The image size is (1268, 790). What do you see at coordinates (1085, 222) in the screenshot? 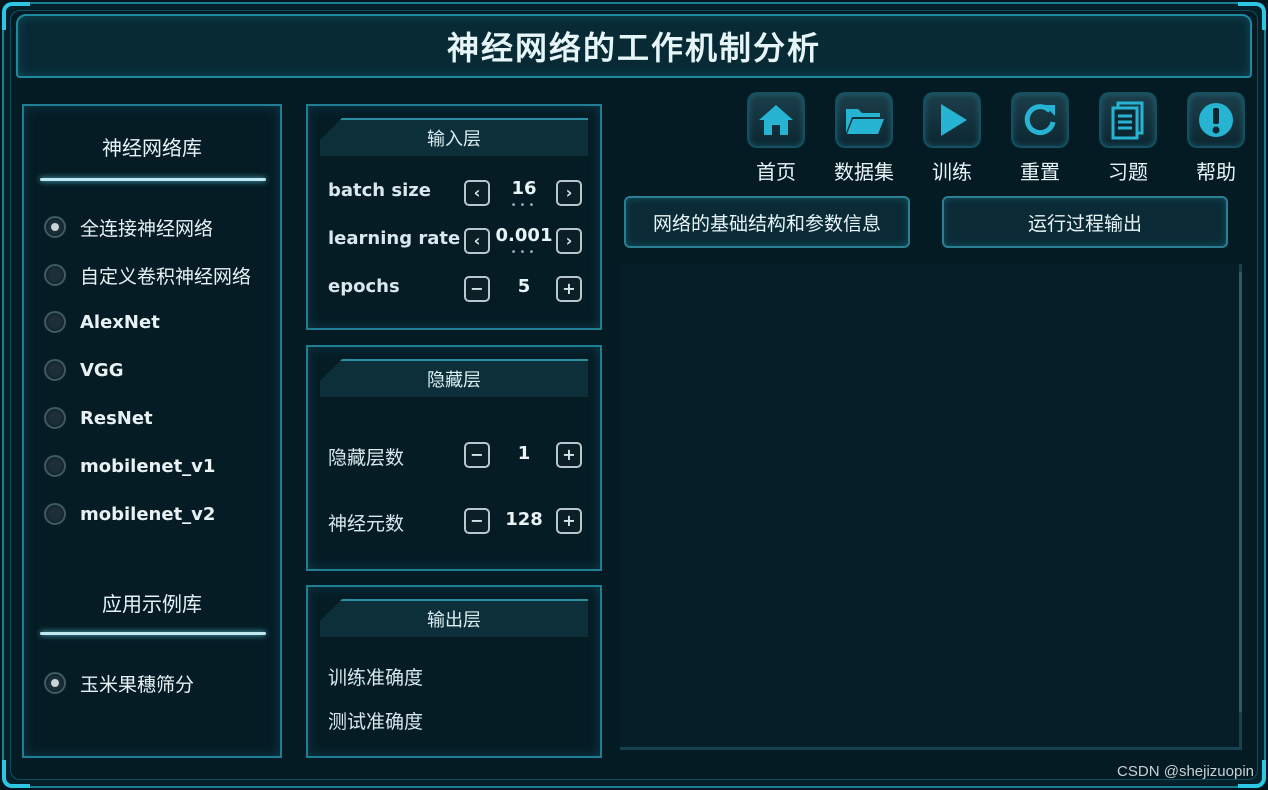
I see `tab-run-output: 运行过程输出` at bounding box center [1085, 222].